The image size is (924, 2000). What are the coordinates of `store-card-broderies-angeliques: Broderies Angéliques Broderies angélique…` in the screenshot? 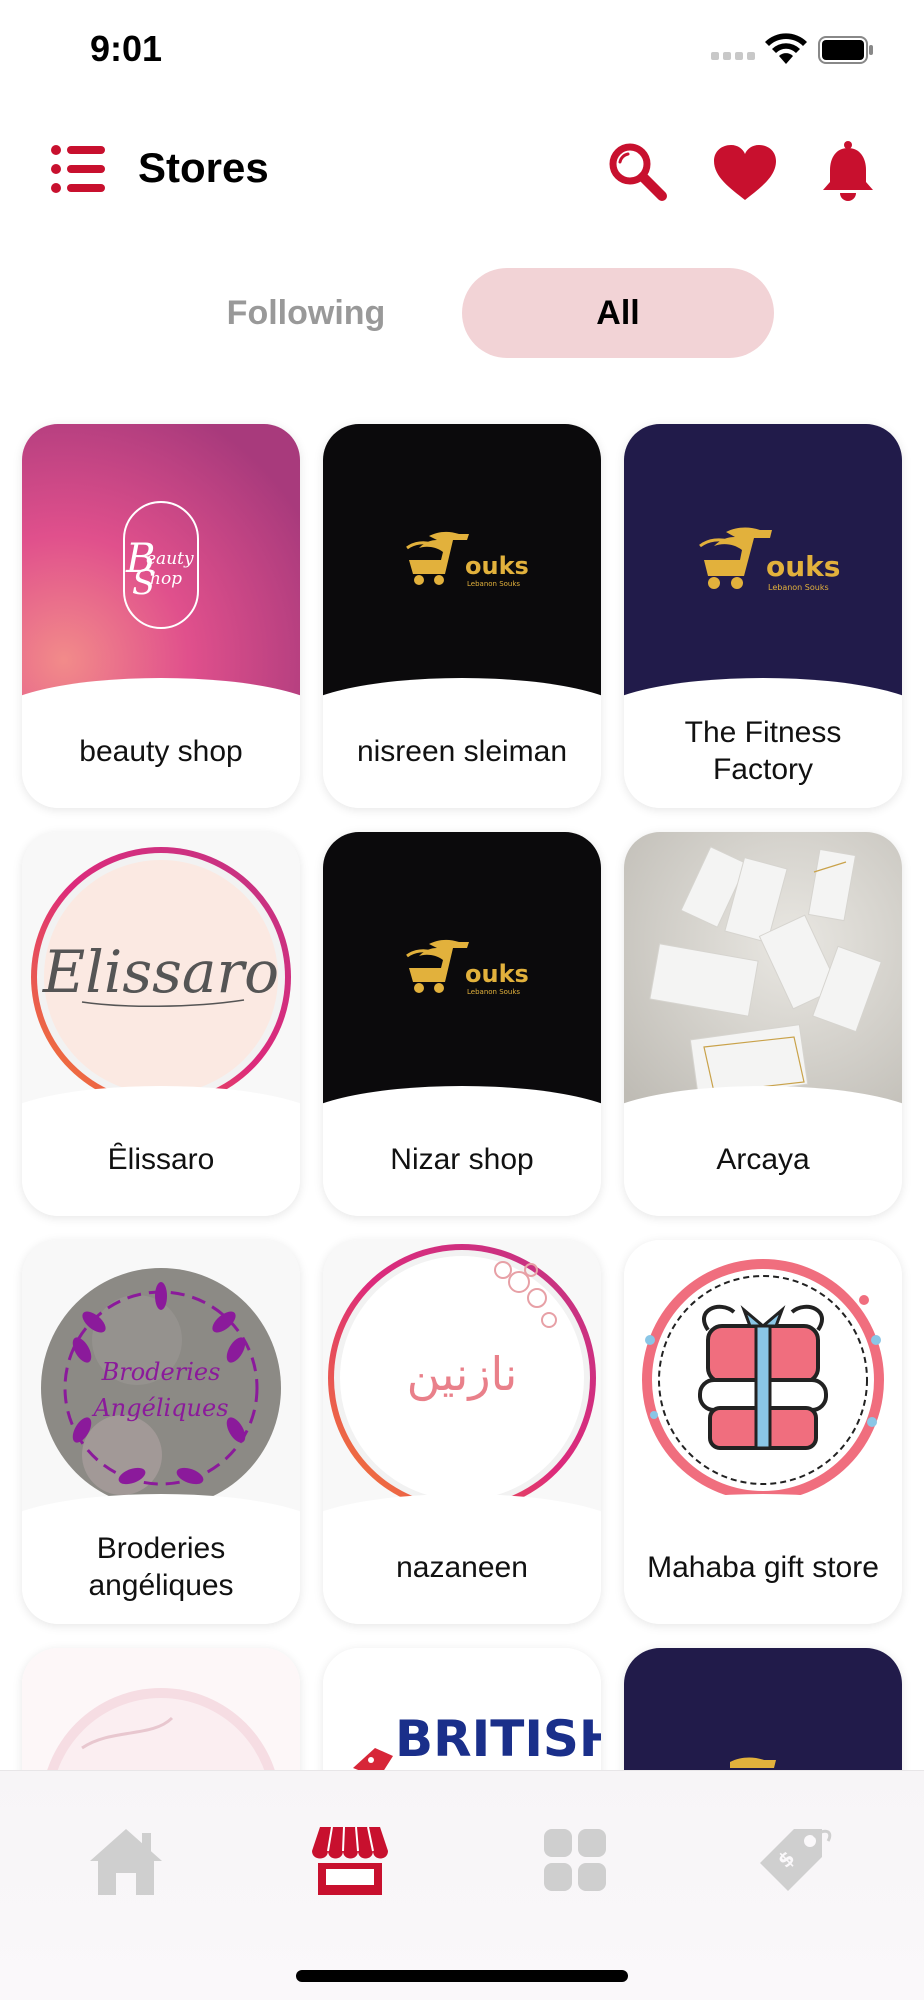 It's located at (161, 1432).